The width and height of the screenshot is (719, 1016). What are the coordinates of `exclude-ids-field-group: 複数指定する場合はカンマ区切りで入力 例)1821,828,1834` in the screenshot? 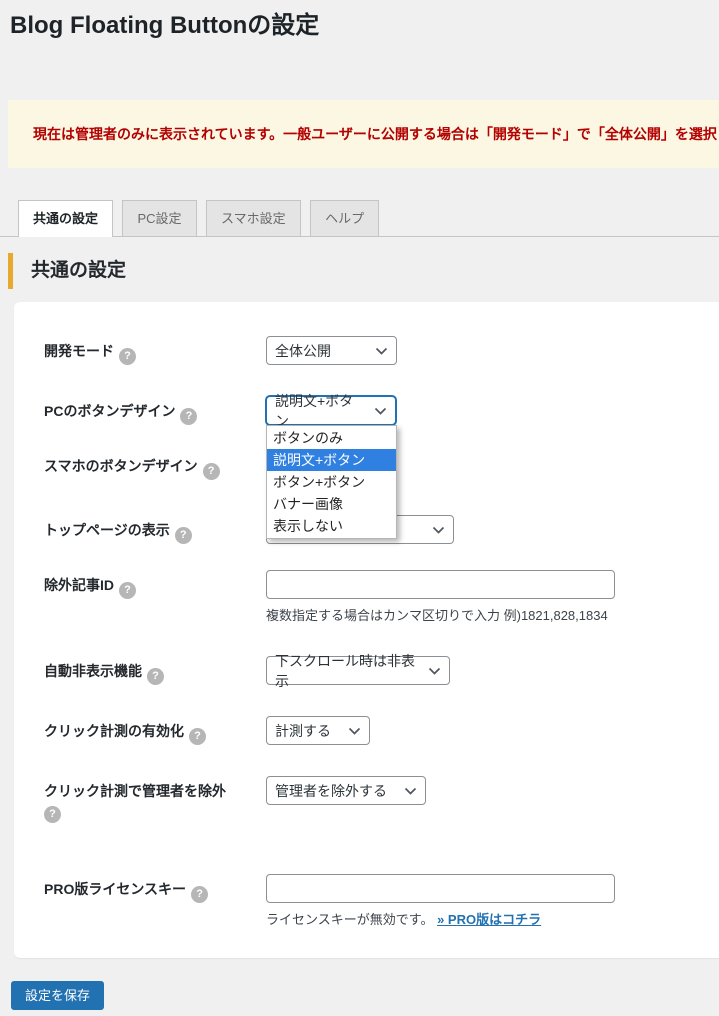 It's located at (440, 597).